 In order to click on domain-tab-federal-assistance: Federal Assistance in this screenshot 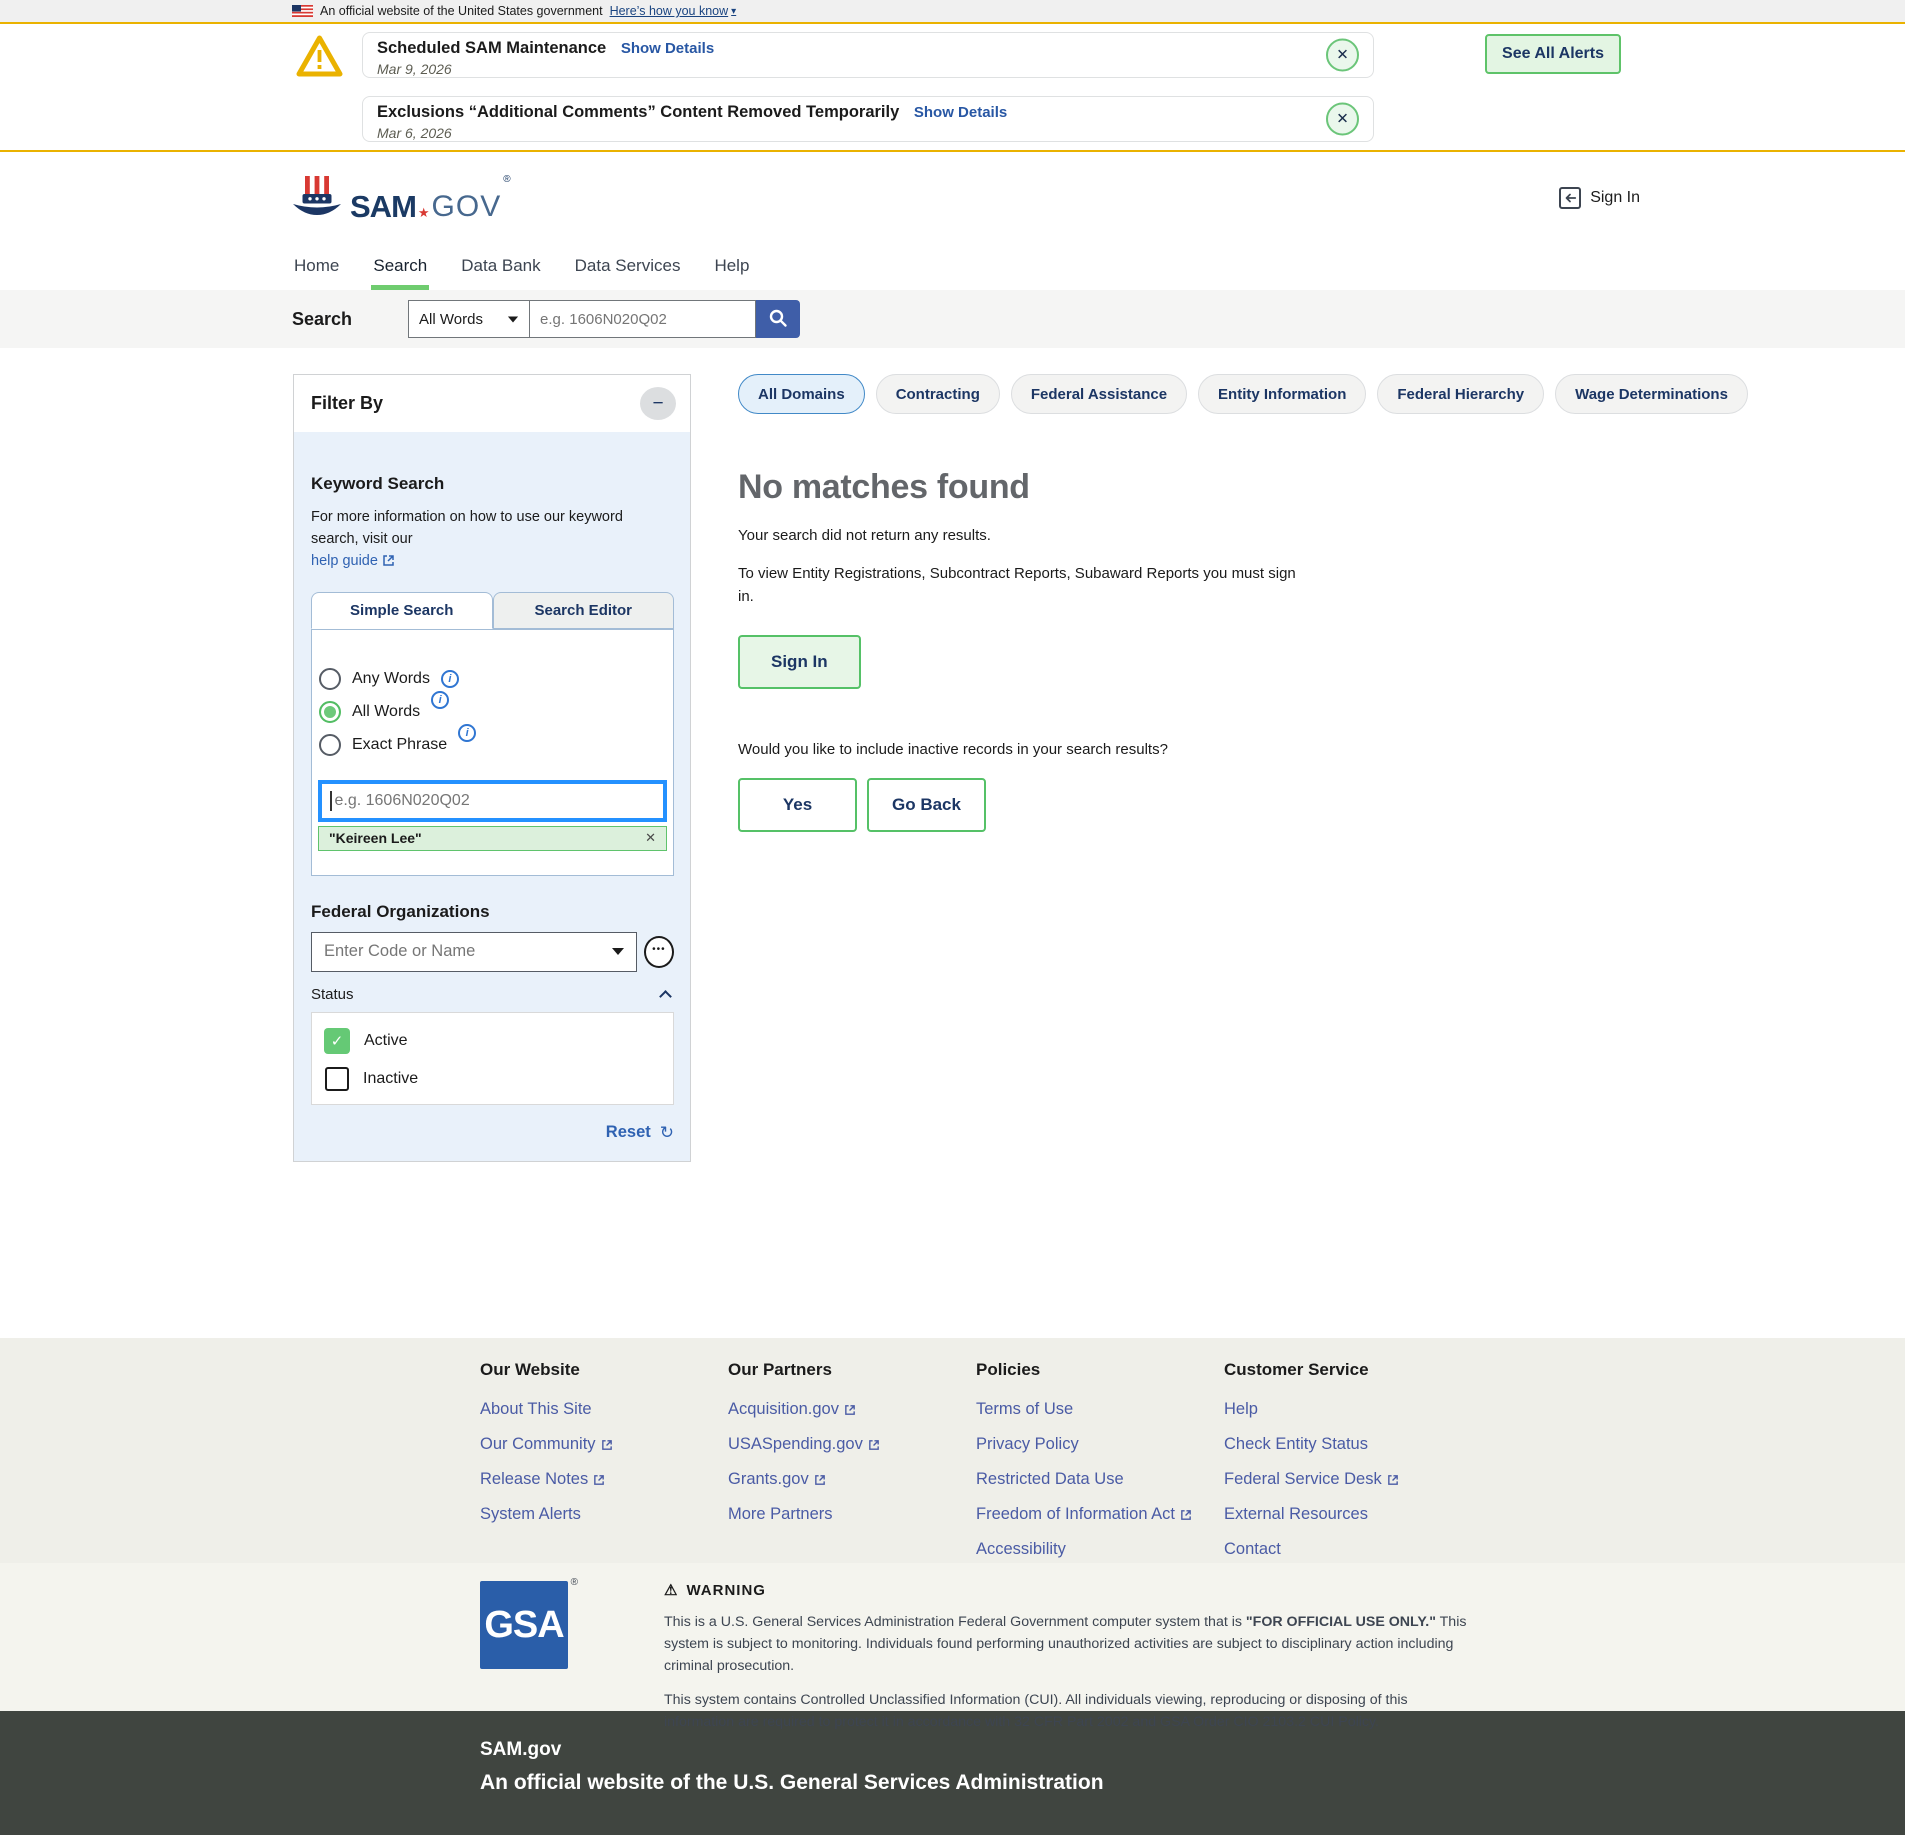, I will do `click(1099, 394)`.